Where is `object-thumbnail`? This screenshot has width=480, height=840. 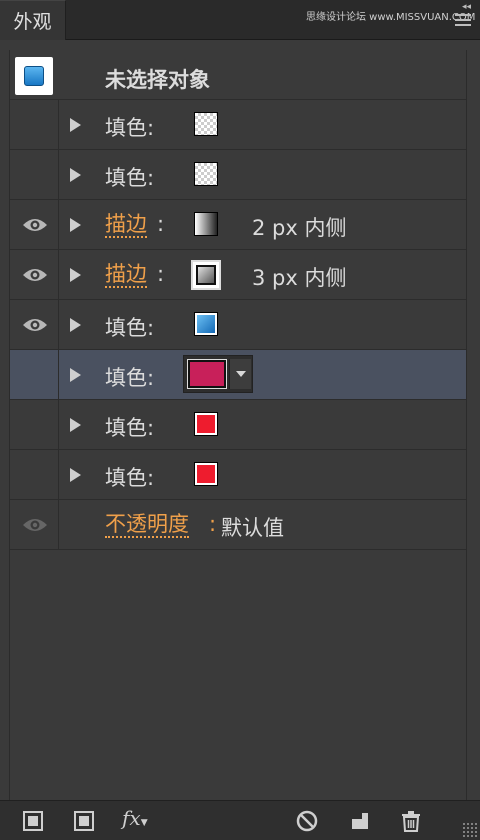 object-thumbnail is located at coordinates (34, 76).